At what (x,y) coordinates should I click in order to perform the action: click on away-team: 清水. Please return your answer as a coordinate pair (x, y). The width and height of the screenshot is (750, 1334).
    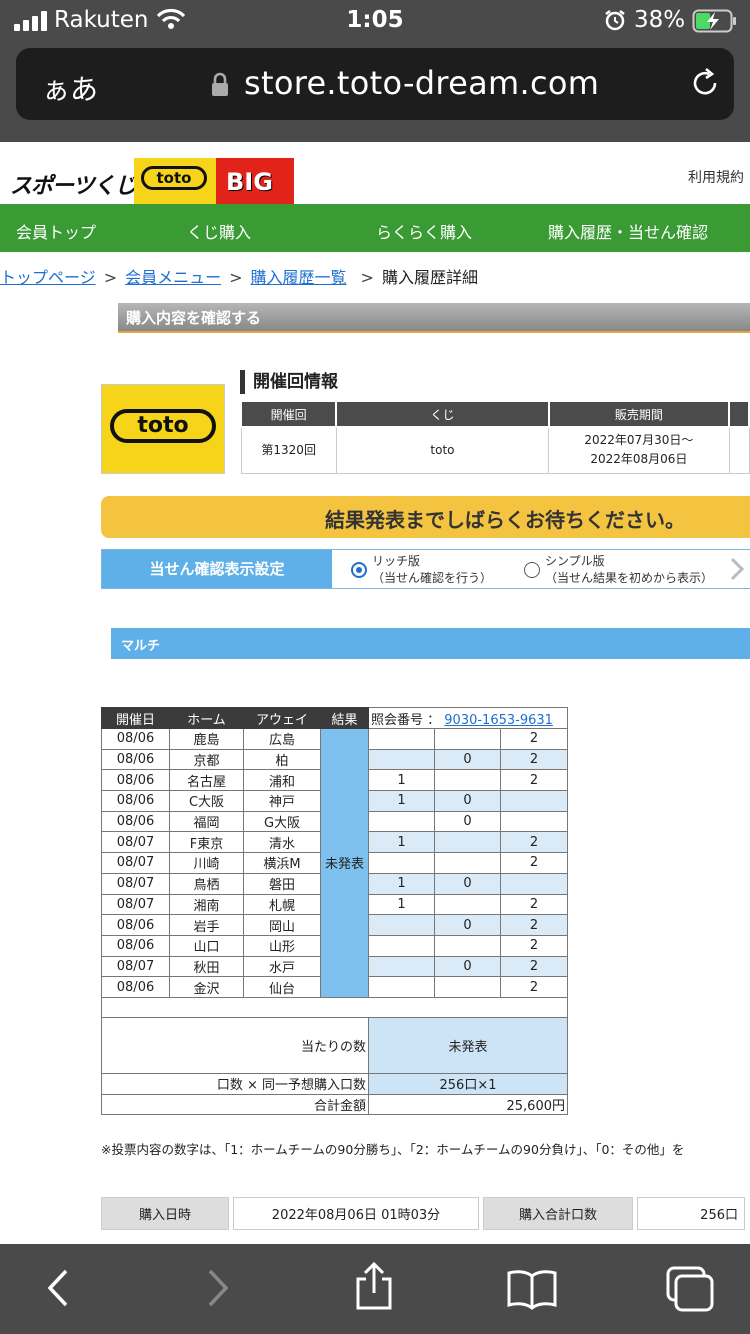
    Looking at the image, I should click on (282, 842).